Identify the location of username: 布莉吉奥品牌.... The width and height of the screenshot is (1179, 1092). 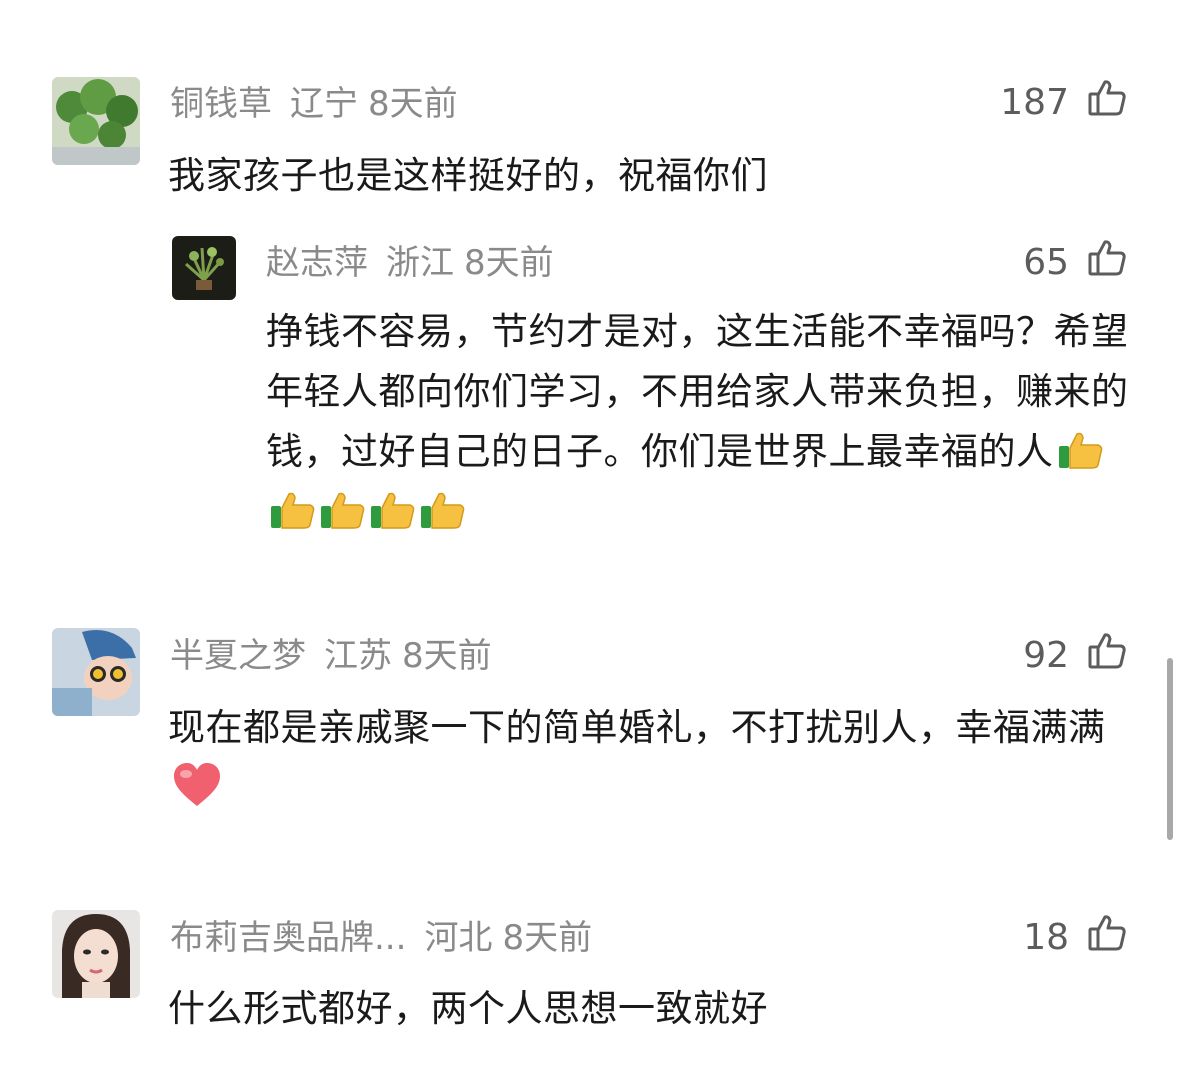
(288, 938).